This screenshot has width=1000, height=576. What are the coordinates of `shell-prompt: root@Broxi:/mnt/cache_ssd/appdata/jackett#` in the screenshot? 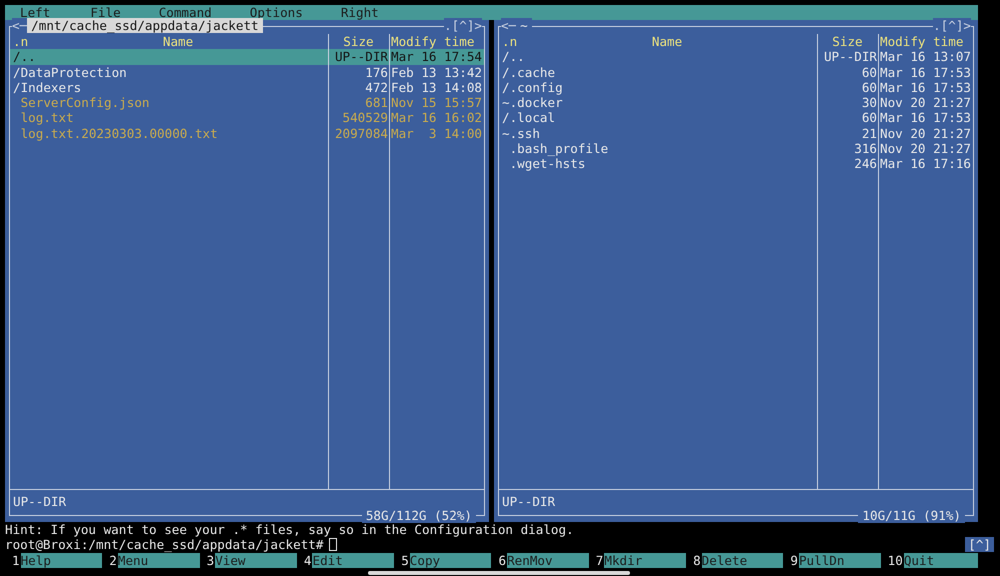 It's located at (164, 544).